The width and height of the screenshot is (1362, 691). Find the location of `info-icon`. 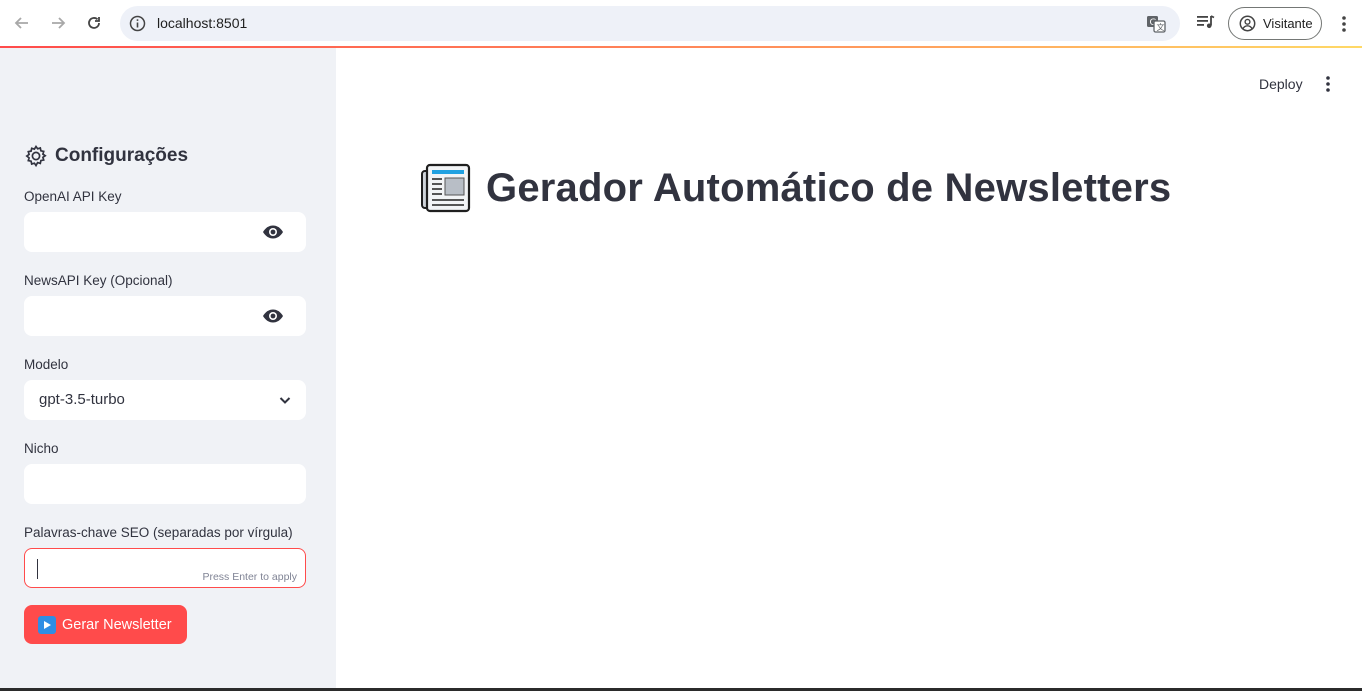

info-icon is located at coordinates (137, 23).